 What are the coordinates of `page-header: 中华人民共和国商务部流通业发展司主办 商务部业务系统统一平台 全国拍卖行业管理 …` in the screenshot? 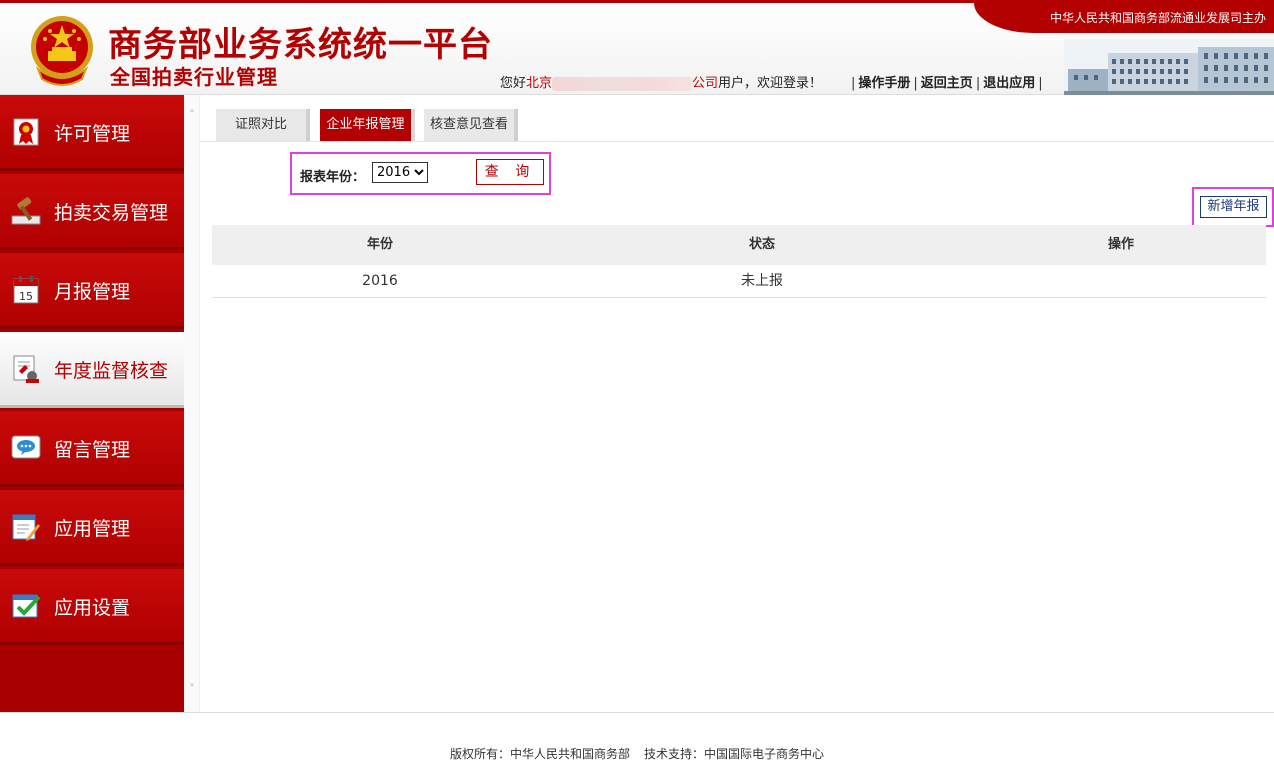 It's located at (637, 48).